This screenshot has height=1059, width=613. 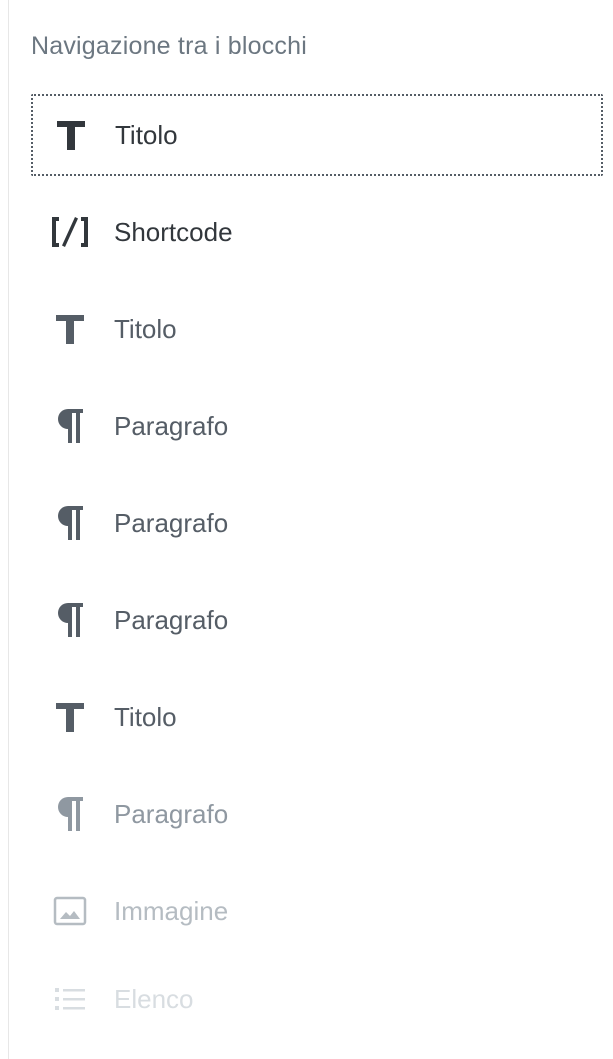 What do you see at coordinates (70, 999) in the screenshot?
I see `list-icon` at bounding box center [70, 999].